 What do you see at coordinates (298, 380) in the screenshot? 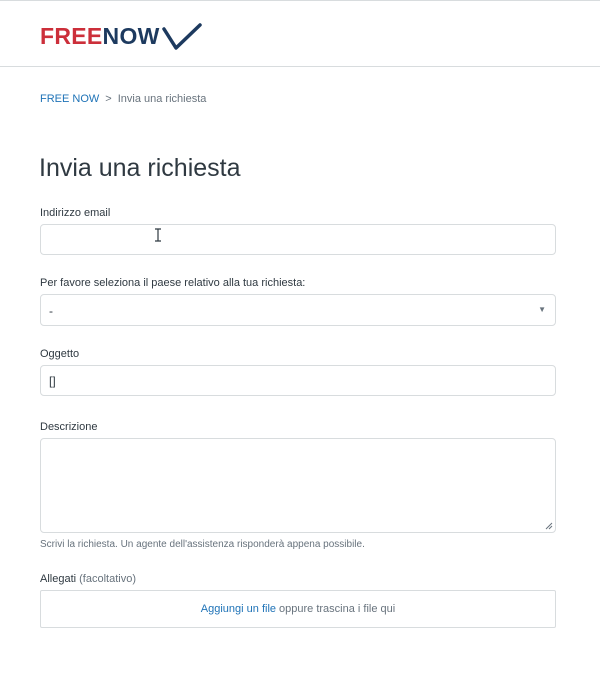
I see `subject-field: []` at bounding box center [298, 380].